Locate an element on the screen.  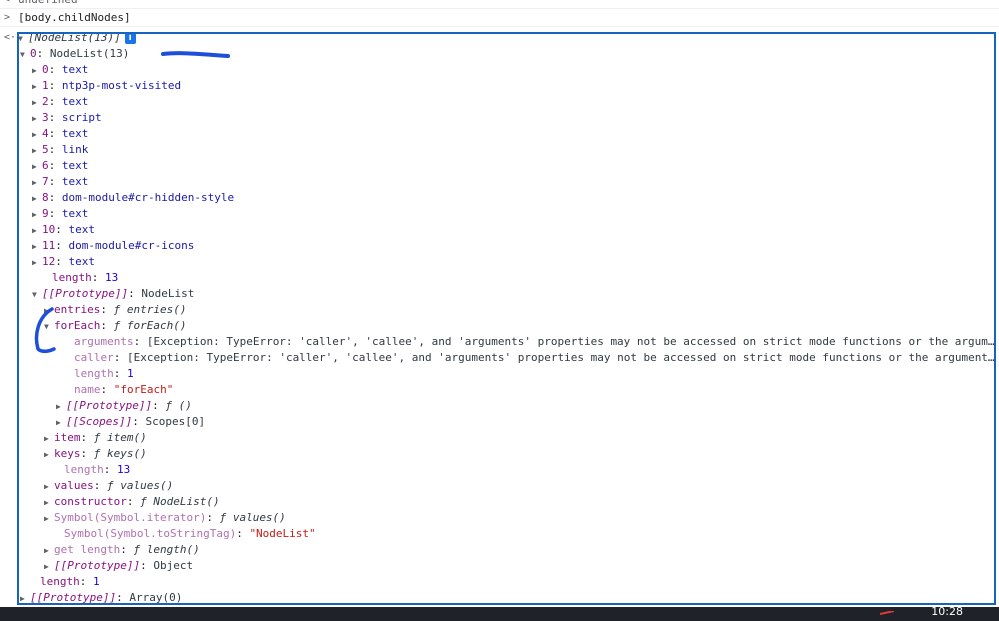
tree-row: ▶ 12: text is located at coordinates (499, 262).